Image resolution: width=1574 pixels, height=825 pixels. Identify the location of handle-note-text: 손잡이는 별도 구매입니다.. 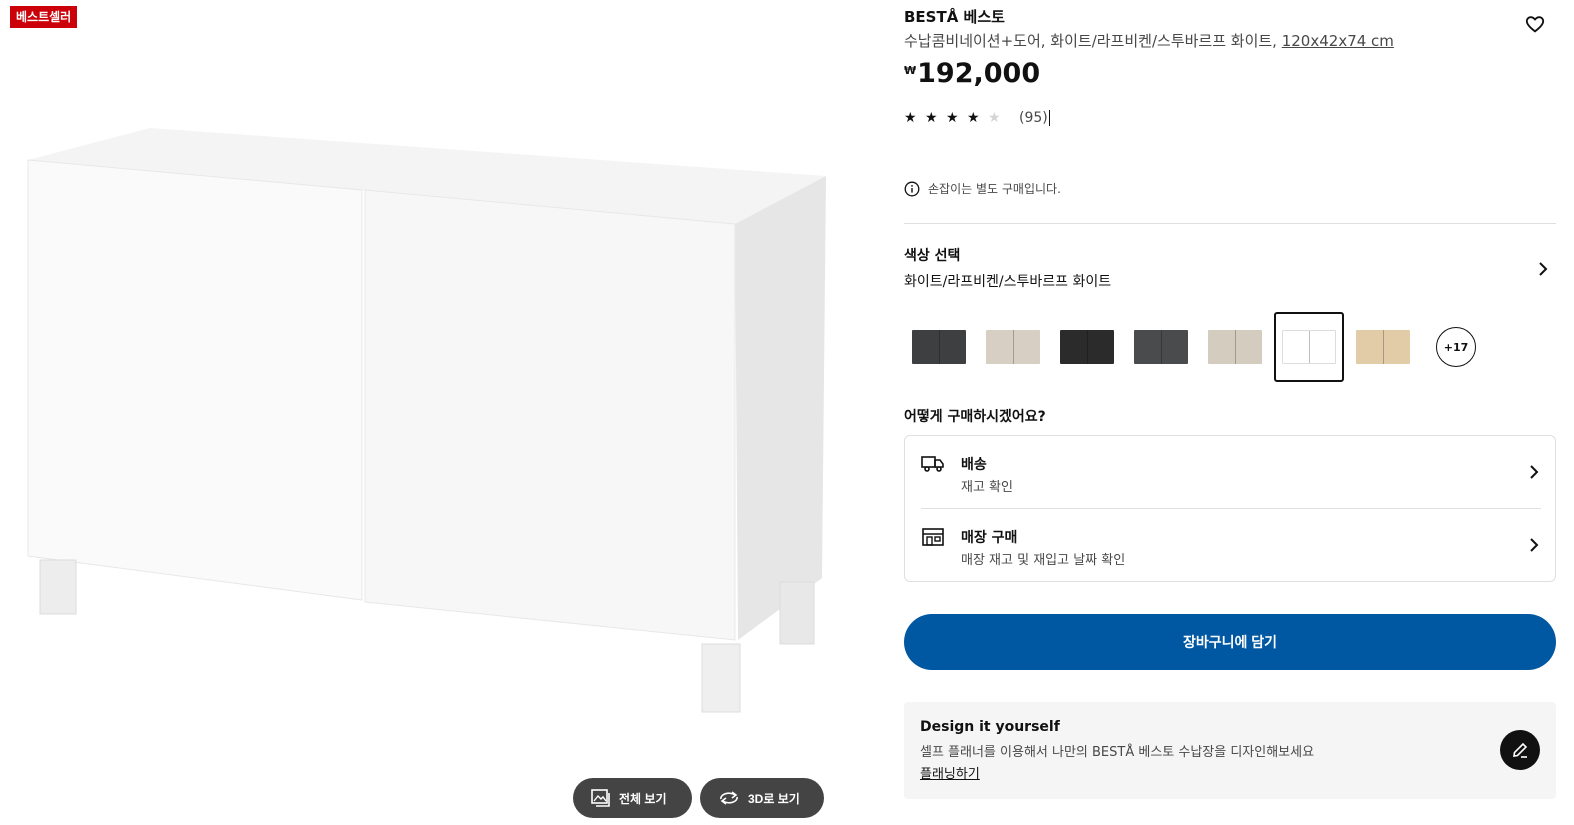
(994, 189).